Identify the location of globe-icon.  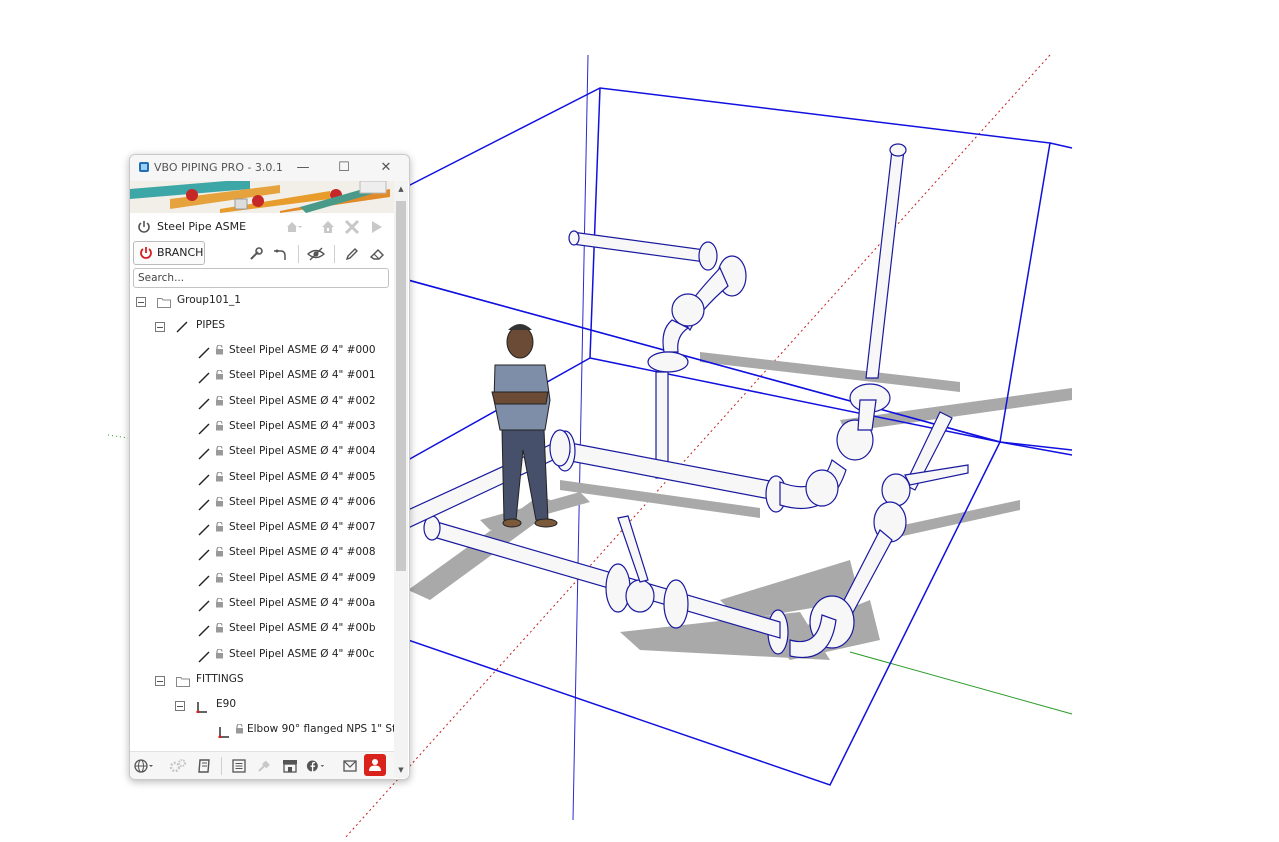
(144, 766).